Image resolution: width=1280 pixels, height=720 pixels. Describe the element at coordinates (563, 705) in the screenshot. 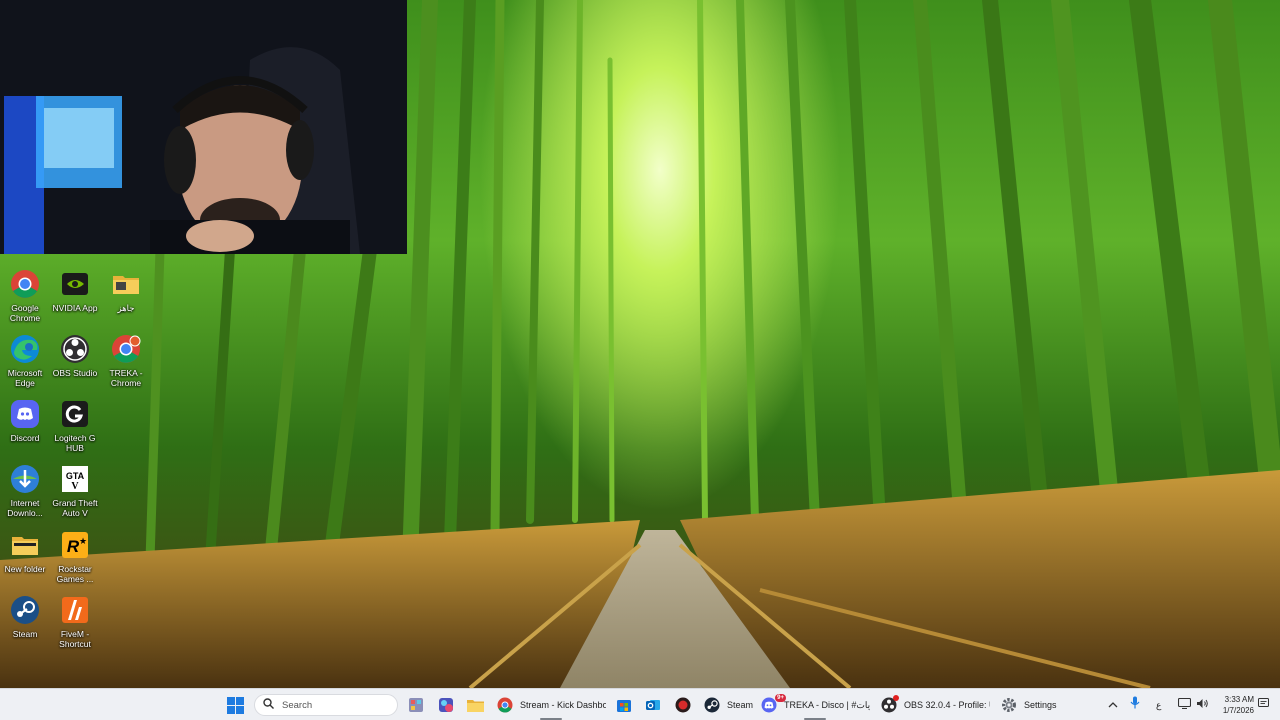

I see `taskbar-app-label: Stream - Kick Dashboard` at that location.